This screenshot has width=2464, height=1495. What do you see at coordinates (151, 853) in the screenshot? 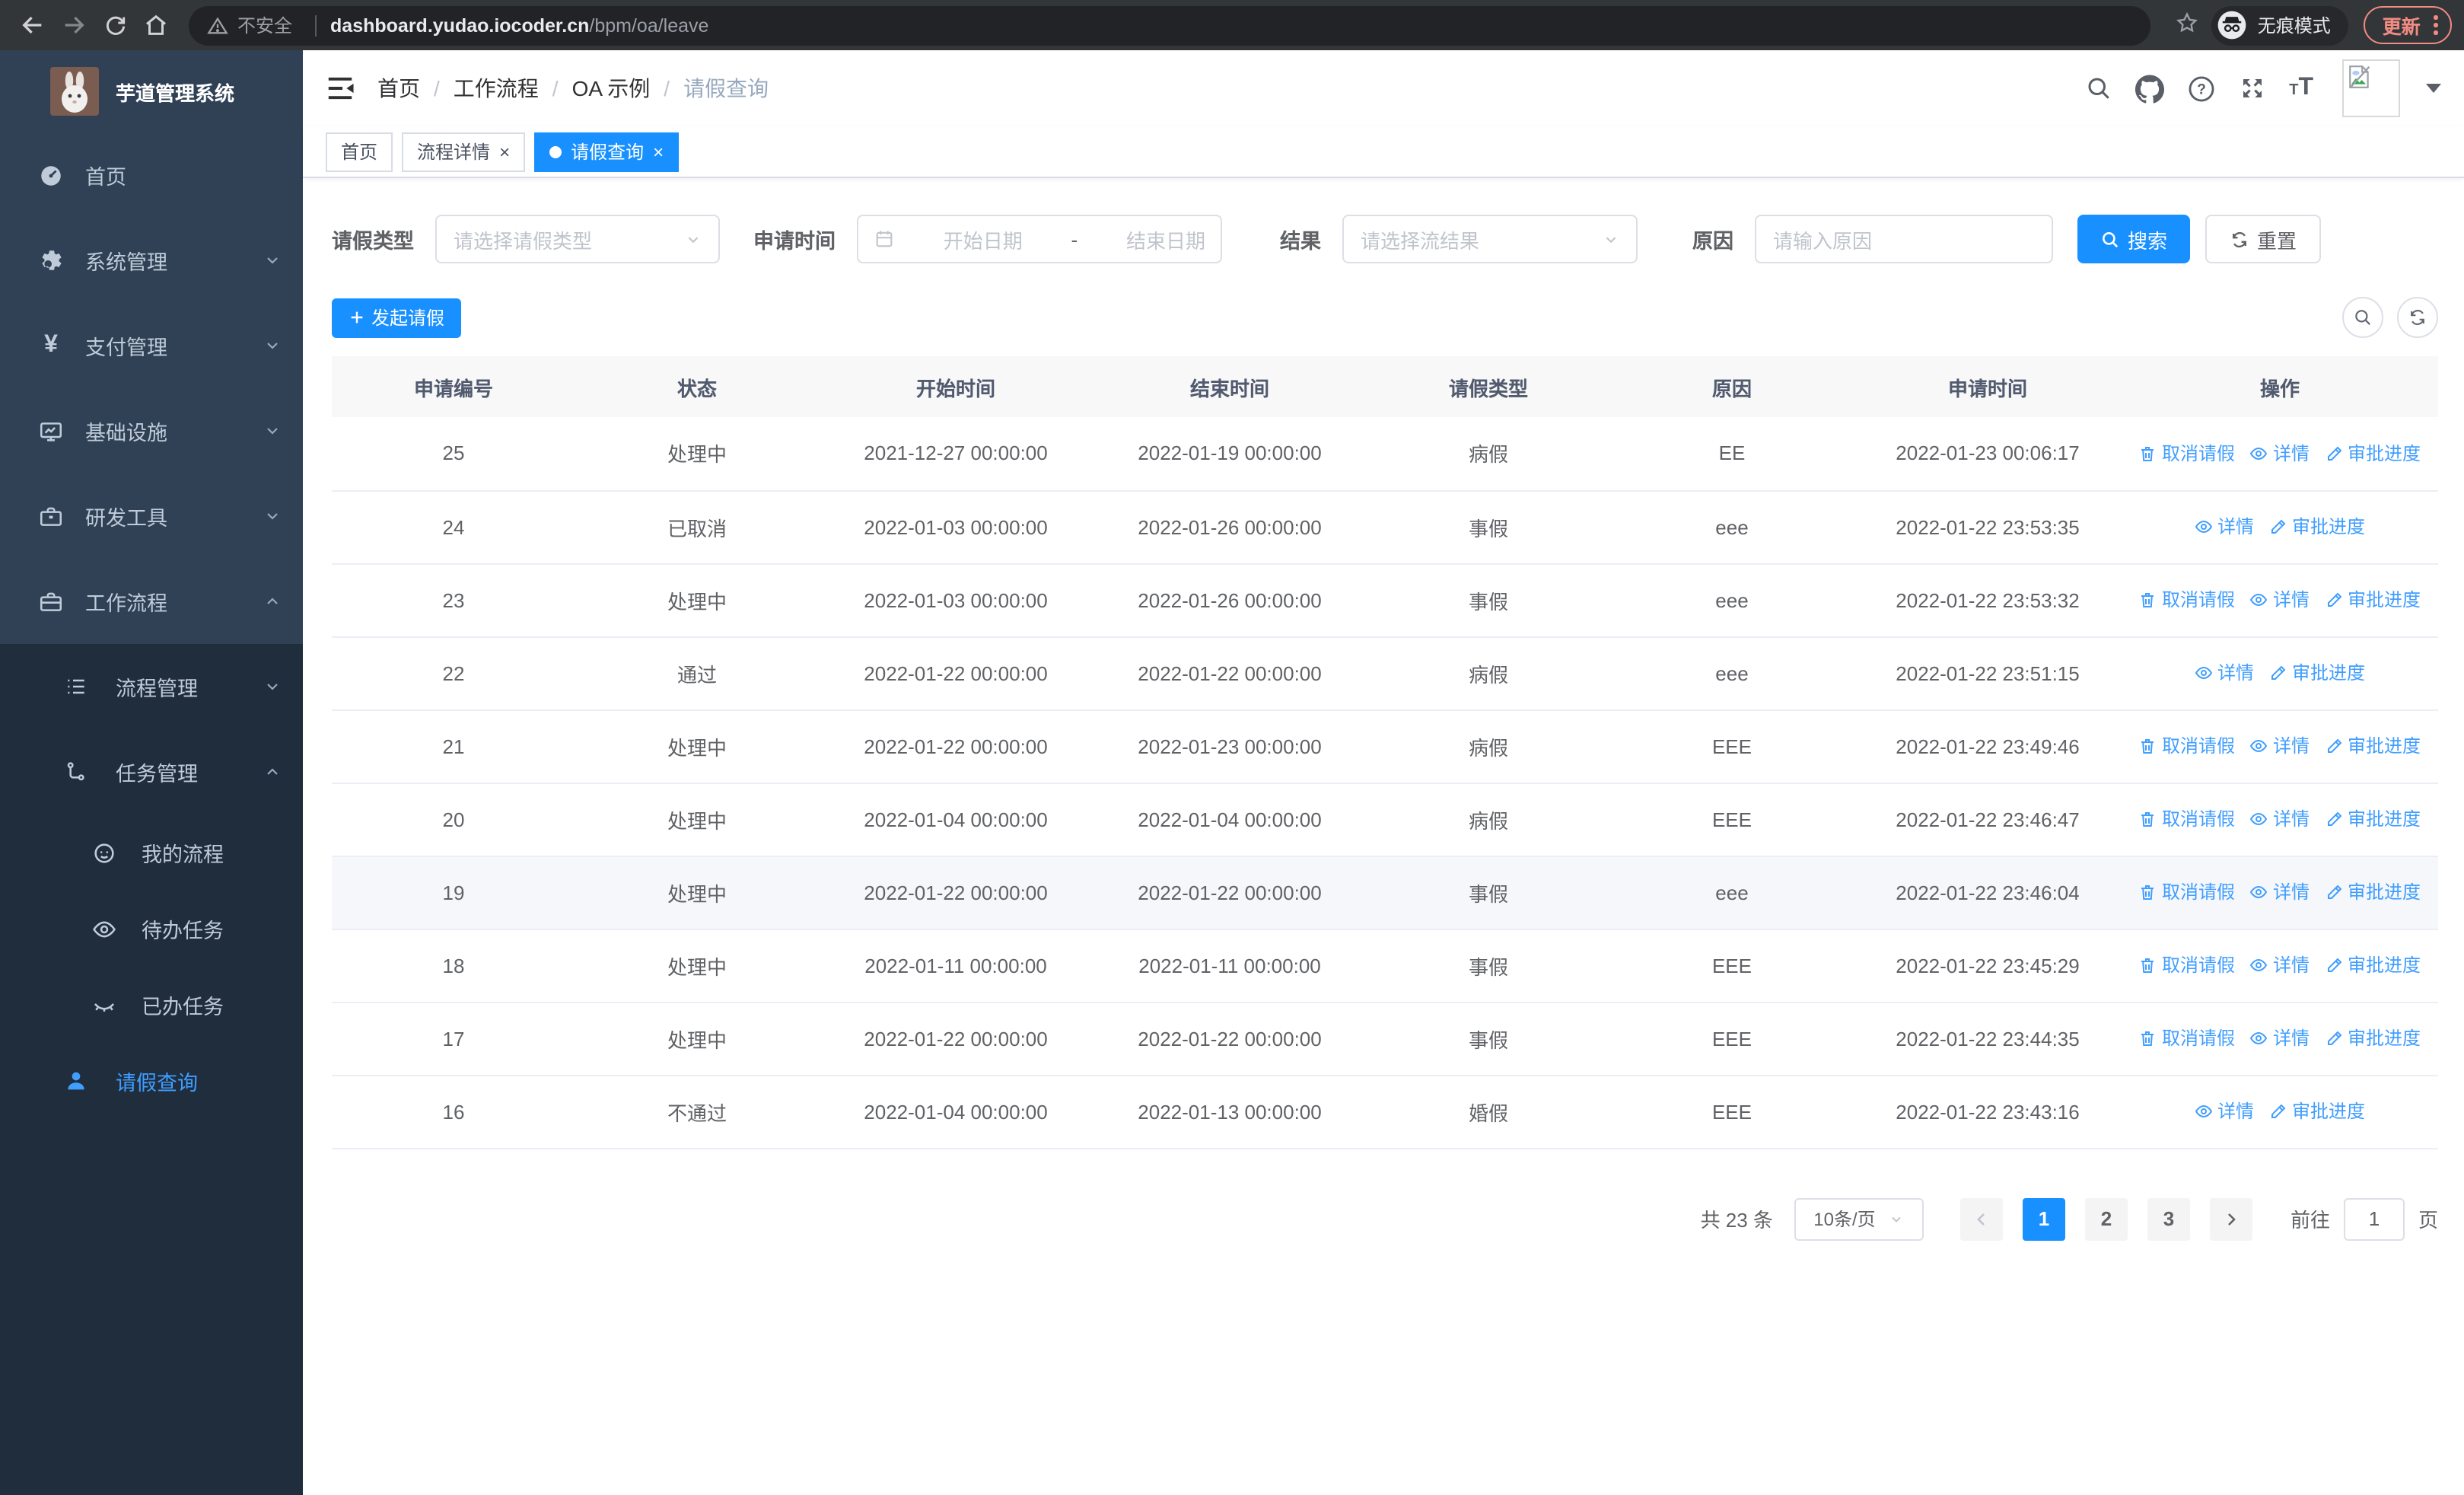
I see `sidebar-item-my-process: 我的流程` at bounding box center [151, 853].